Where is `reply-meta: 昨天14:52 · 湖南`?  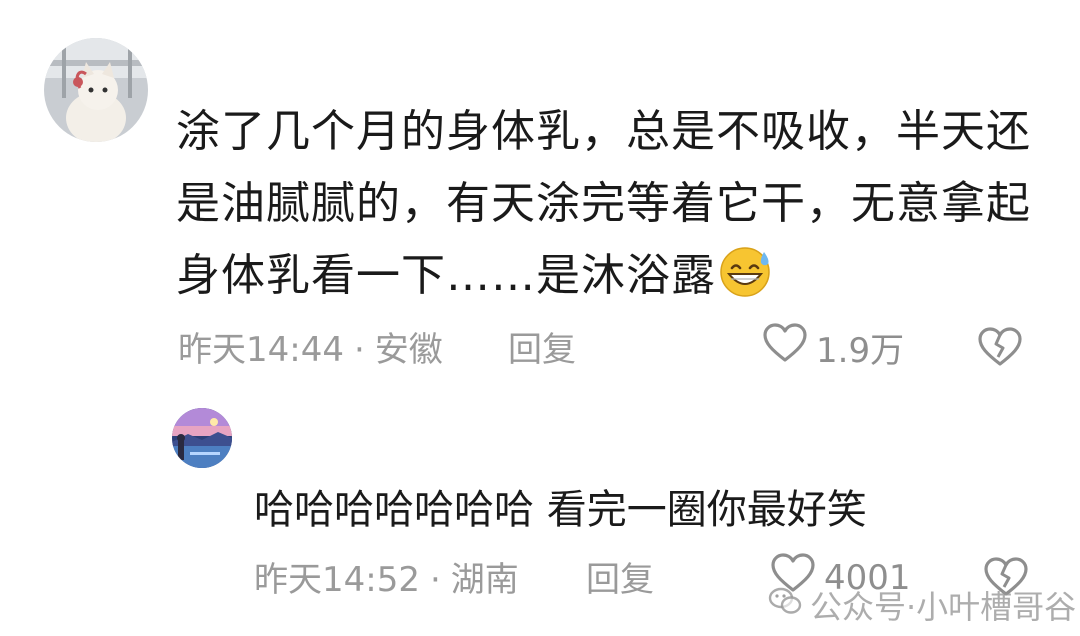
reply-meta: 昨天14:52 · 湖南 is located at coordinates (386, 576).